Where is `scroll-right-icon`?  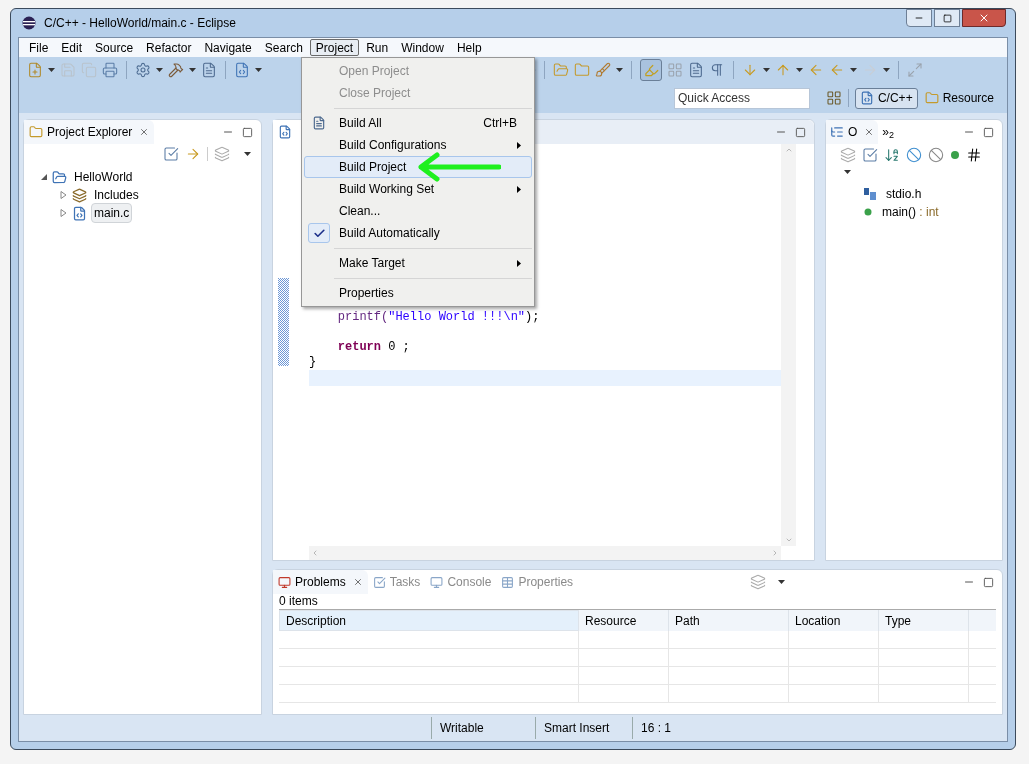 scroll-right-icon is located at coordinates (775, 553).